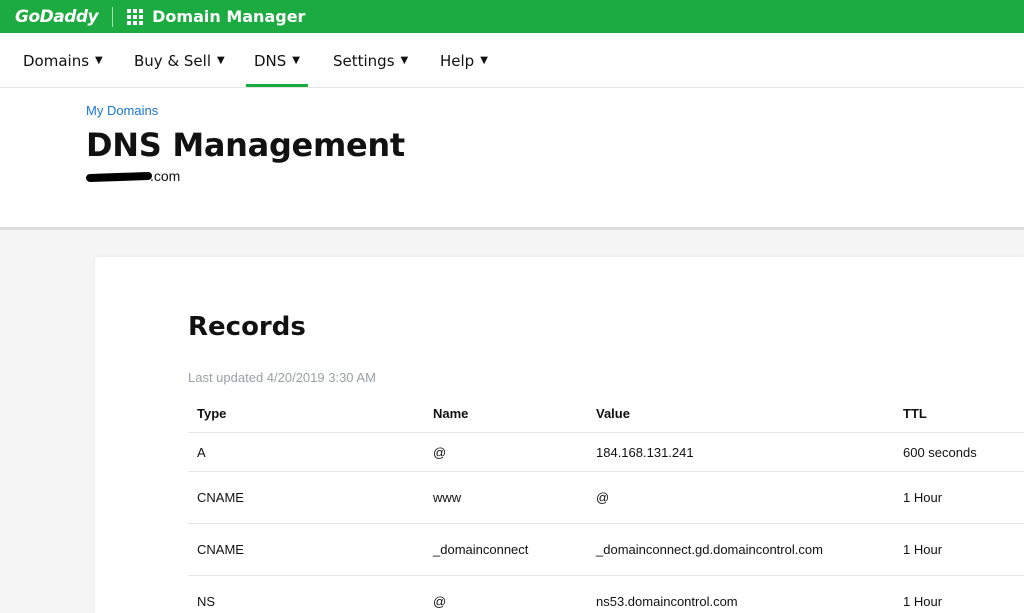 This screenshot has width=1024, height=613. I want to click on nav-domains-label: Domains, so click(56, 60).